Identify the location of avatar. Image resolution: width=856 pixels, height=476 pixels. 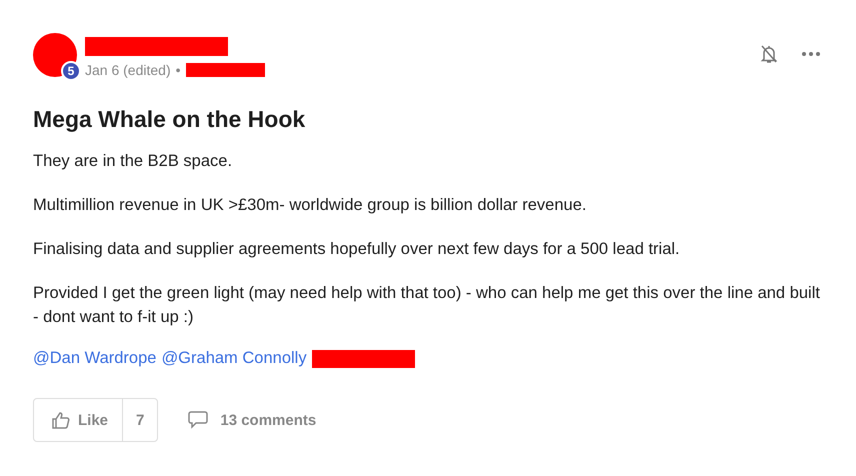
(55, 55).